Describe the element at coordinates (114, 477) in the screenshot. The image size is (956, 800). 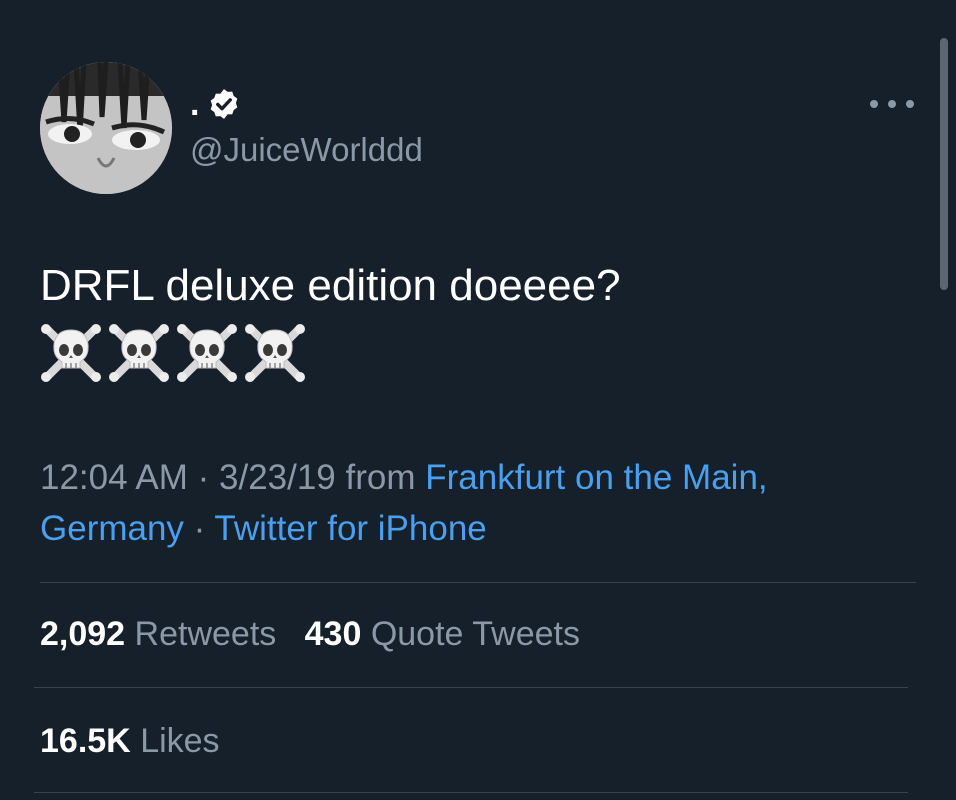
I see `tweet-time: 12:04 AM` at that location.